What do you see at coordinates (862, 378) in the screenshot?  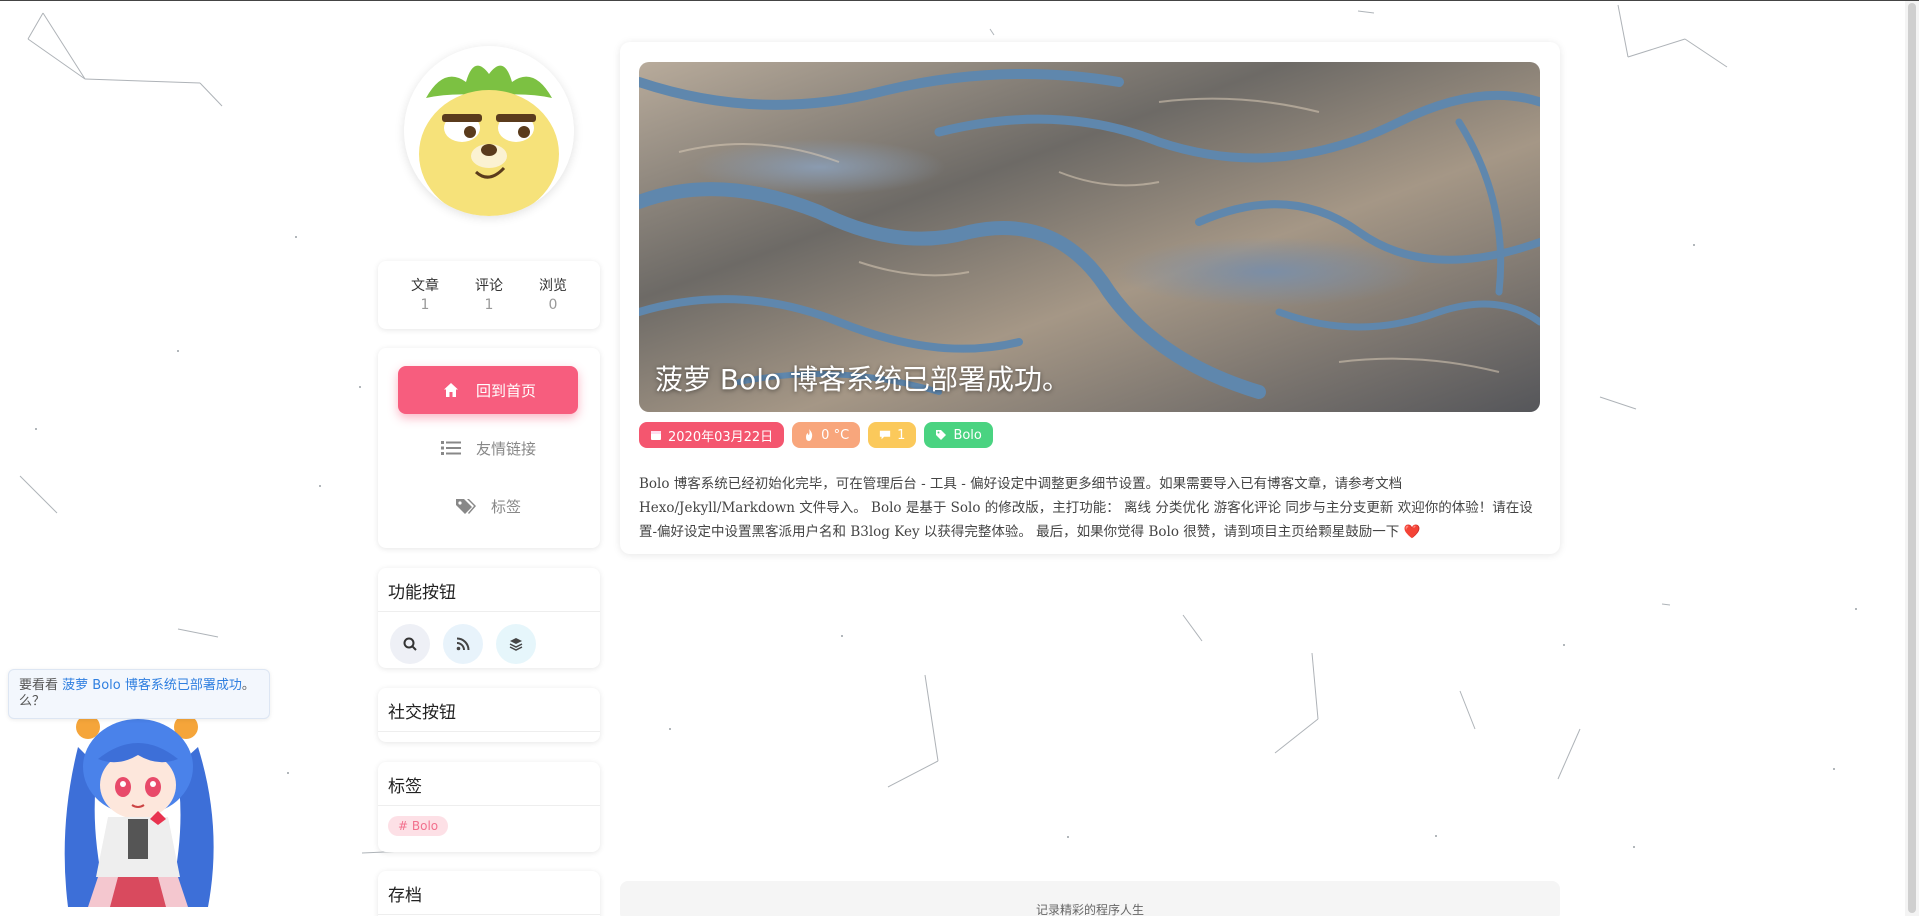 I see `article-title: 菠萝 Bolo 博客系统已部署成功。` at bounding box center [862, 378].